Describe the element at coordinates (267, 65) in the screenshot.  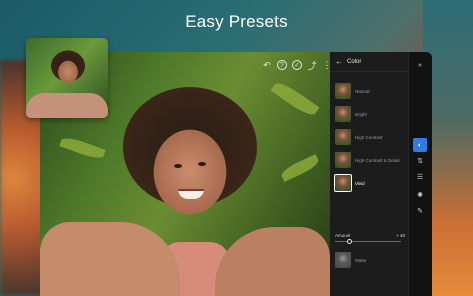
I see `undo-icon: ↶` at that location.